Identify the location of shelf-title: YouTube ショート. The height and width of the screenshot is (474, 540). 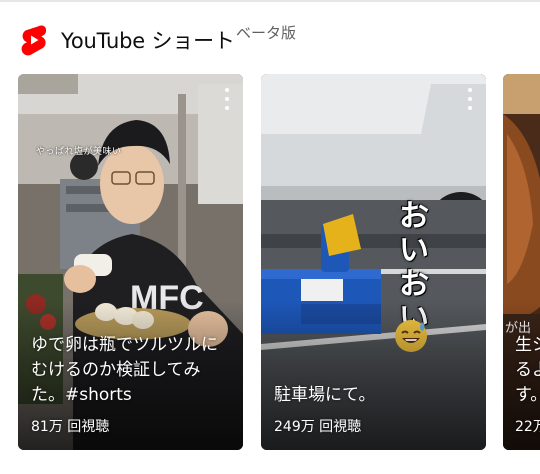
(148, 41).